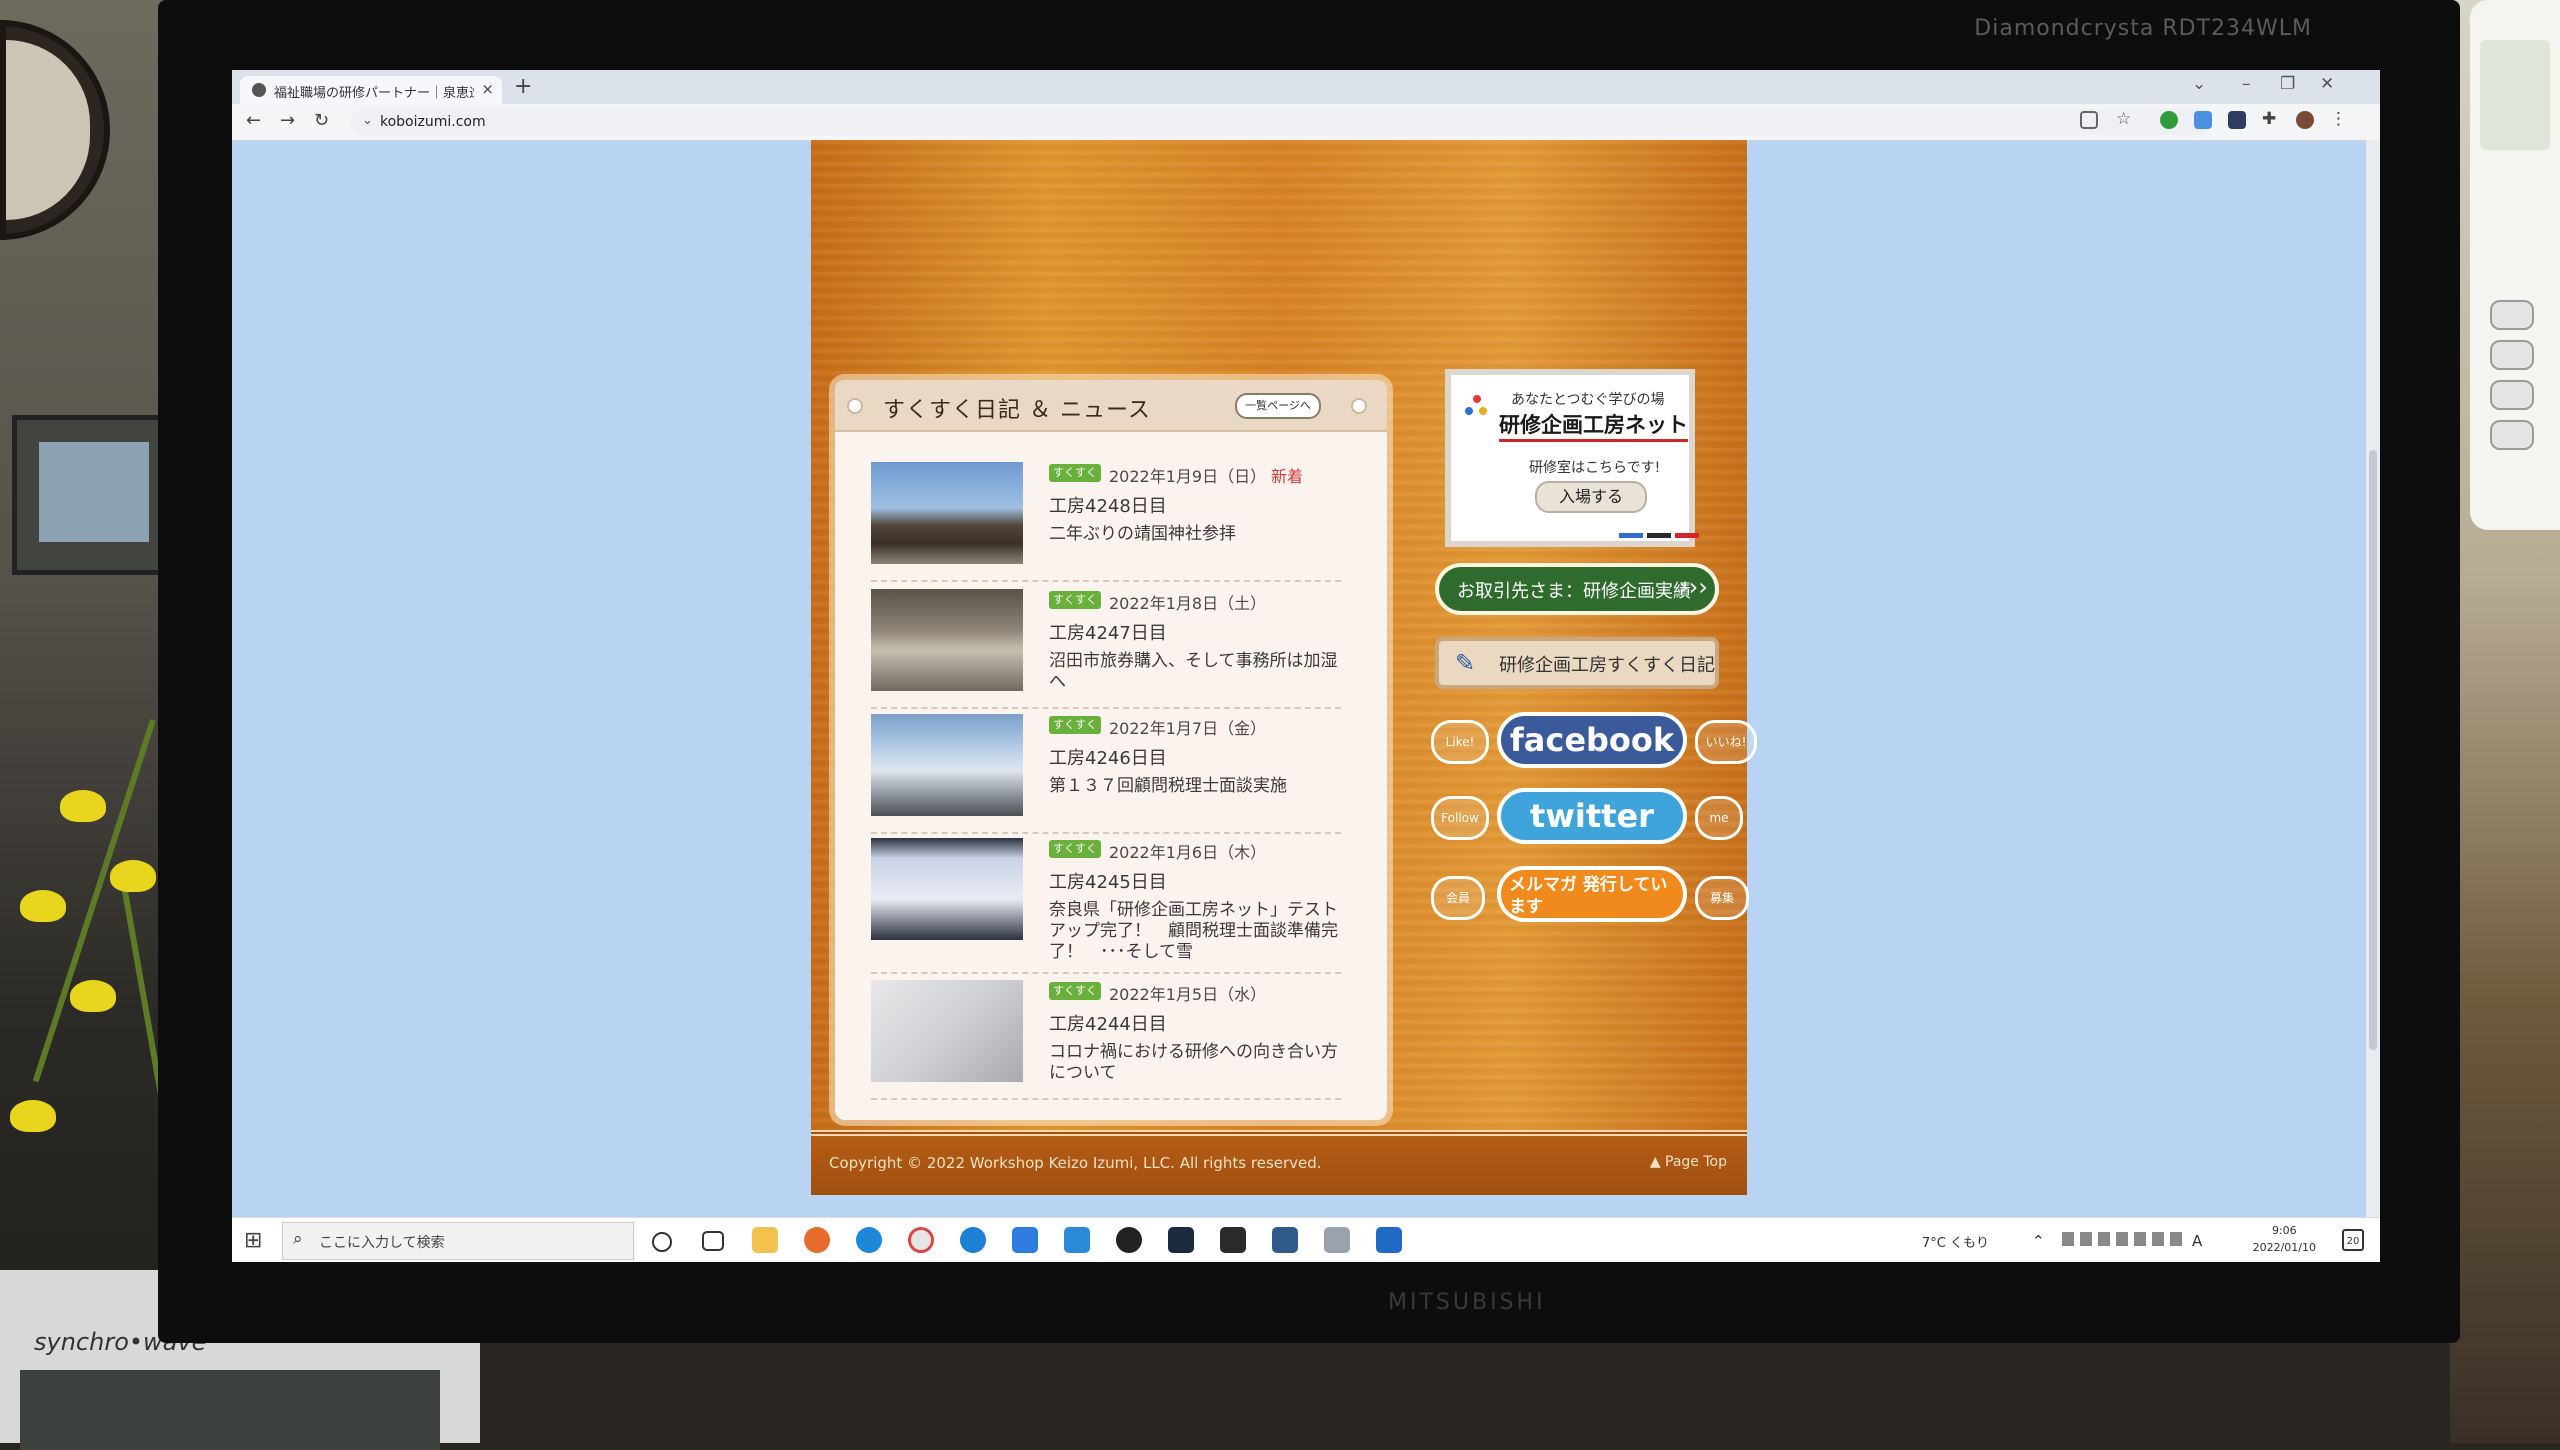 This screenshot has width=2560, height=1450. What do you see at coordinates (1108, 881) in the screenshot?
I see `entry-day: 工房4245日目` at bounding box center [1108, 881].